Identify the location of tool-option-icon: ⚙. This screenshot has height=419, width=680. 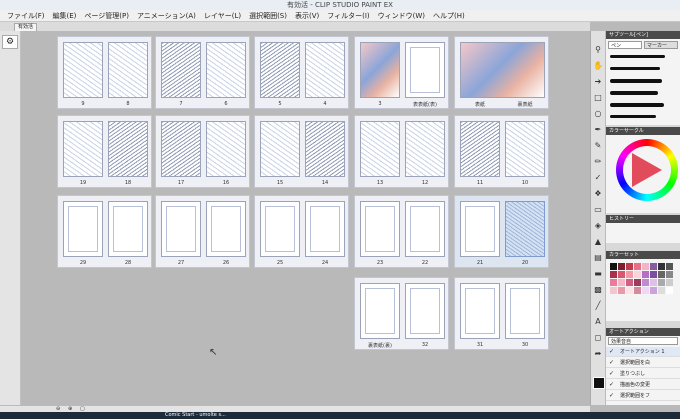
(10, 42).